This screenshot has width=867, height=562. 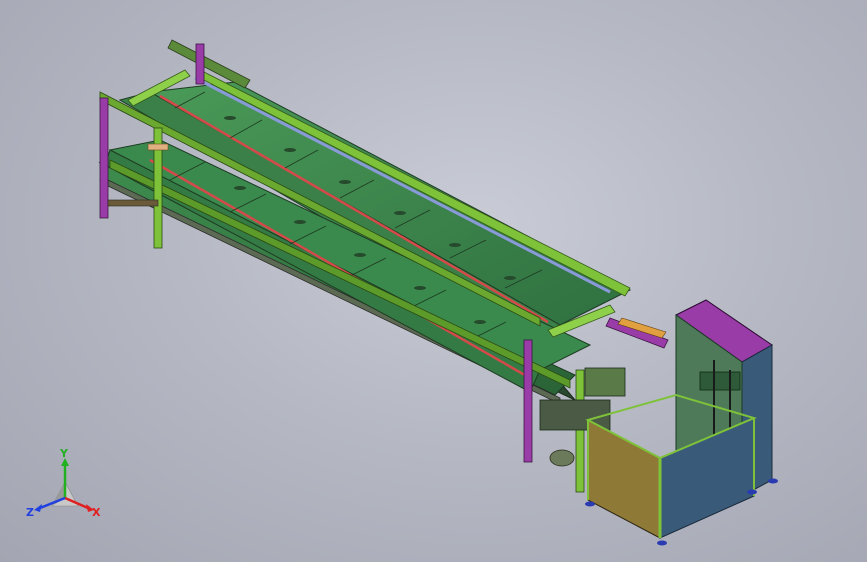 I want to click on interior-bracket, so click(x=720, y=381).